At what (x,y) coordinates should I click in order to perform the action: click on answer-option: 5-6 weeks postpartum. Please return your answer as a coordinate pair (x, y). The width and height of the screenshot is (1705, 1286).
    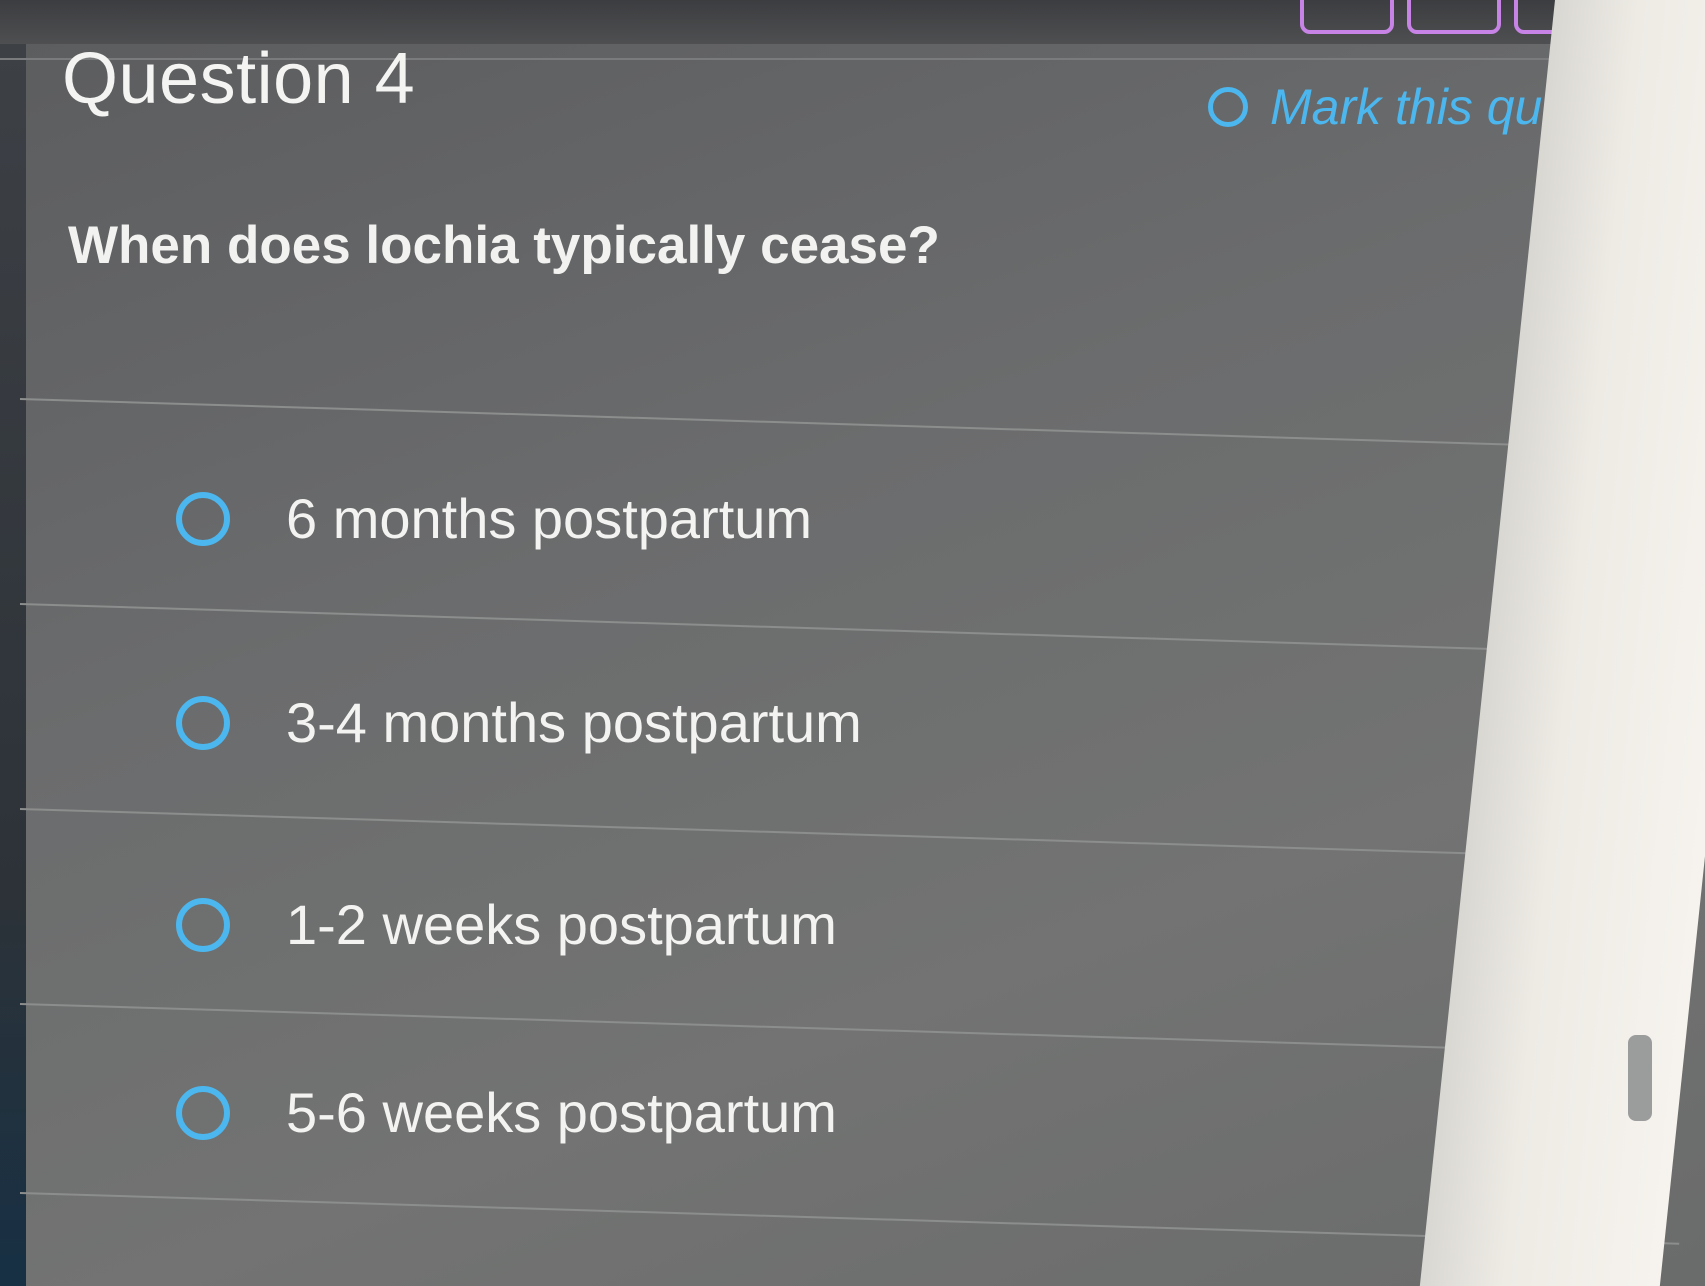
    Looking at the image, I should click on (506, 1112).